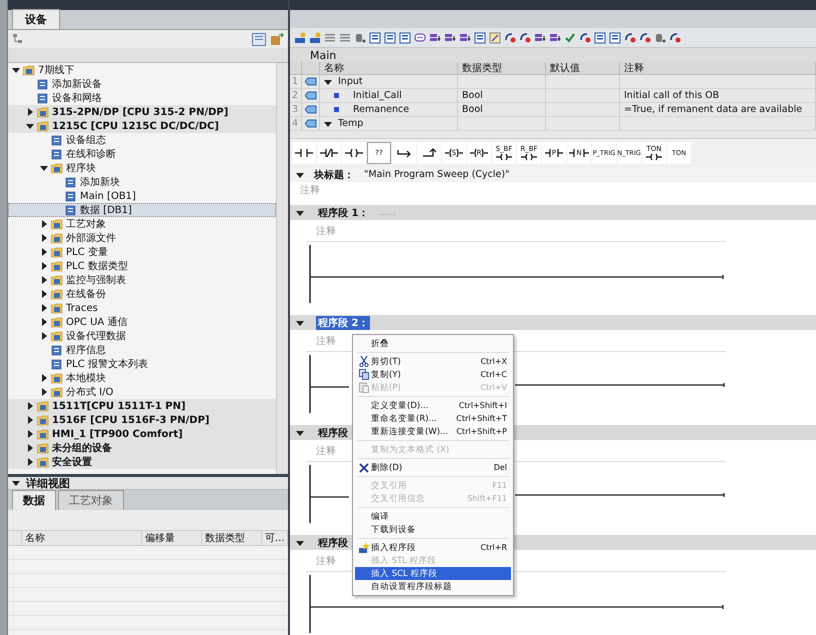 This screenshot has height=635, width=816. What do you see at coordinates (142, 406) in the screenshot?
I see `tree-item: 1511T[CPU 1511T-1 PN]` at bounding box center [142, 406].